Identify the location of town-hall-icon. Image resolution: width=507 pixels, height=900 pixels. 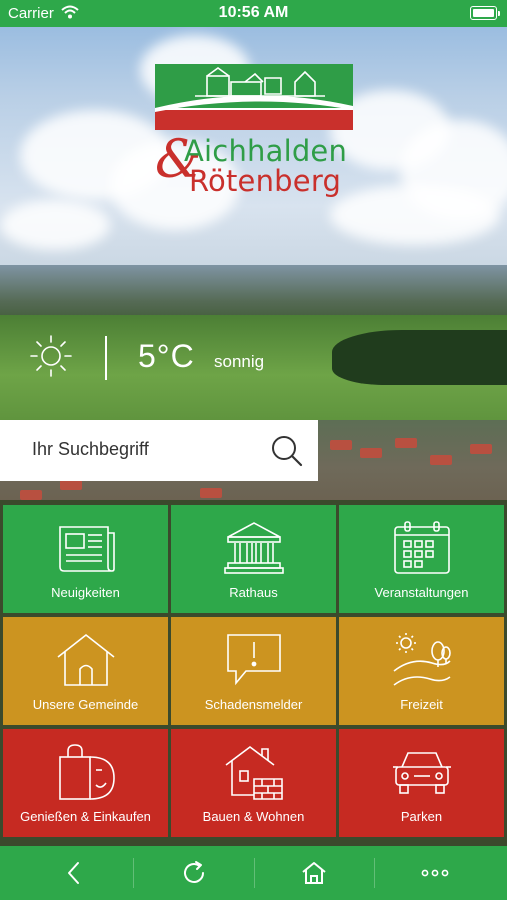
(253, 548).